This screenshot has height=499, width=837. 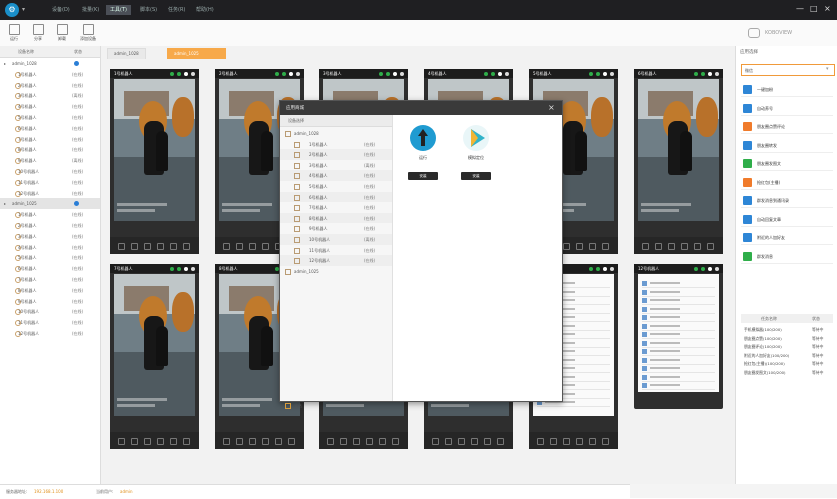 What do you see at coordinates (336, 207) in the screenshot?
I see `dialog-device-row: 7号机器人 (在线)` at bounding box center [336, 207].